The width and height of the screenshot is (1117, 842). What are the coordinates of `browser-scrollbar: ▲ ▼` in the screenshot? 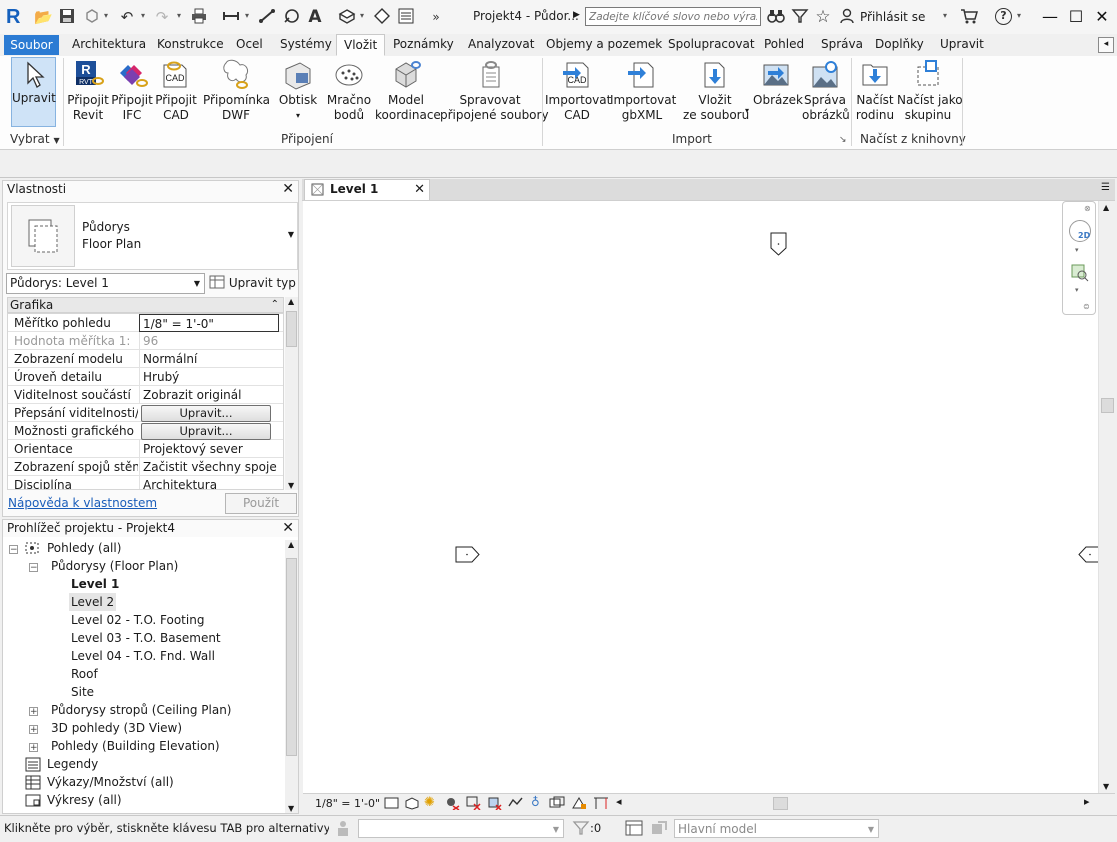 It's located at (291, 676).